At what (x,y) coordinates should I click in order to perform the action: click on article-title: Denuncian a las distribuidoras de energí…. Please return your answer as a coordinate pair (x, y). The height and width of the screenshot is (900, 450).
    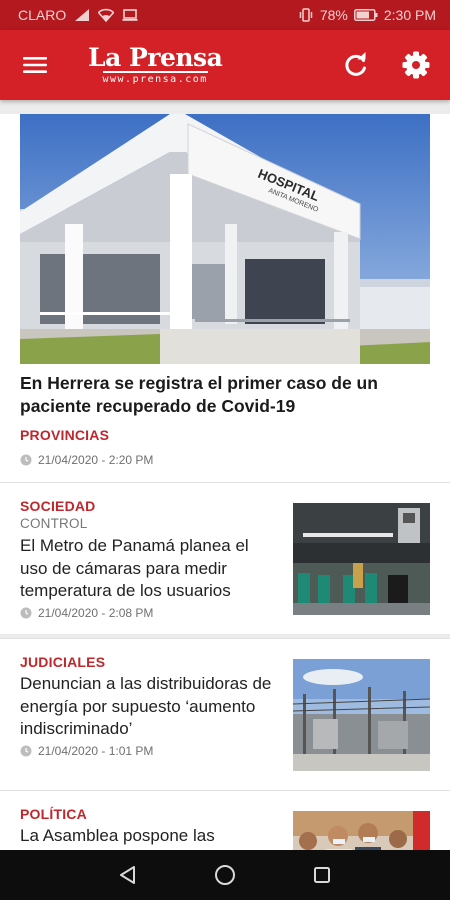
    Looking at the image, I should click on (150, 707).